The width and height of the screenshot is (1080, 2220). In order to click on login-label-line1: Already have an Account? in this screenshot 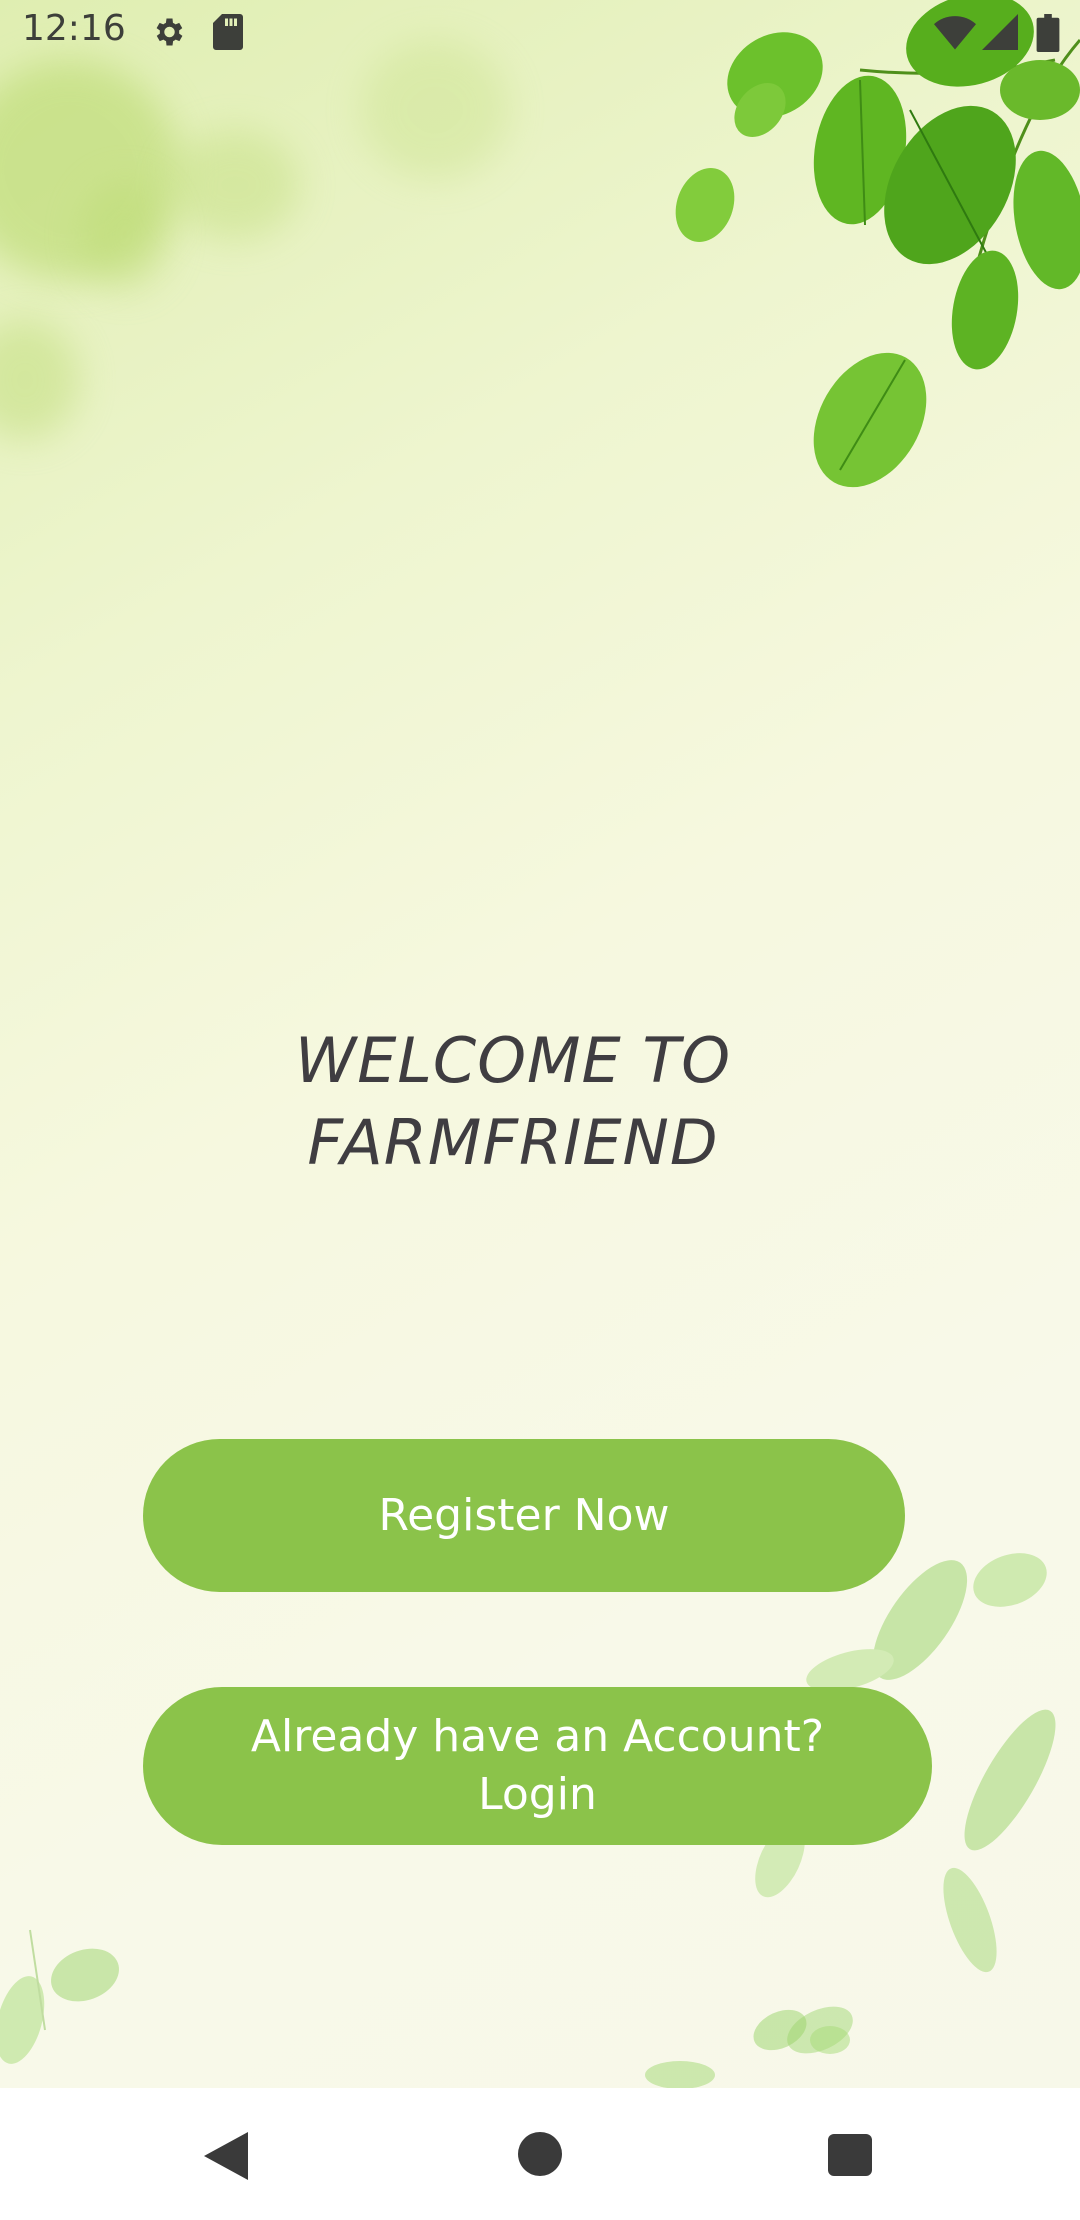, I will do `click(537, 1736)`.